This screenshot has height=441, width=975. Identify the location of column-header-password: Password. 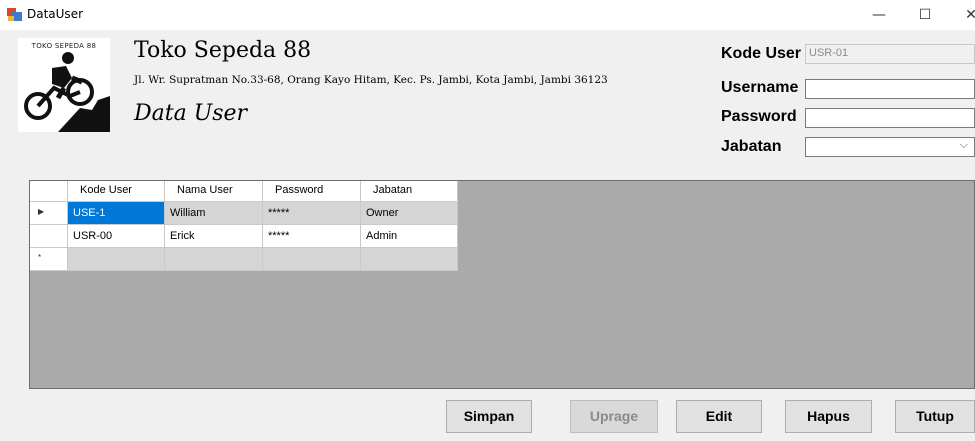
(312, 191).